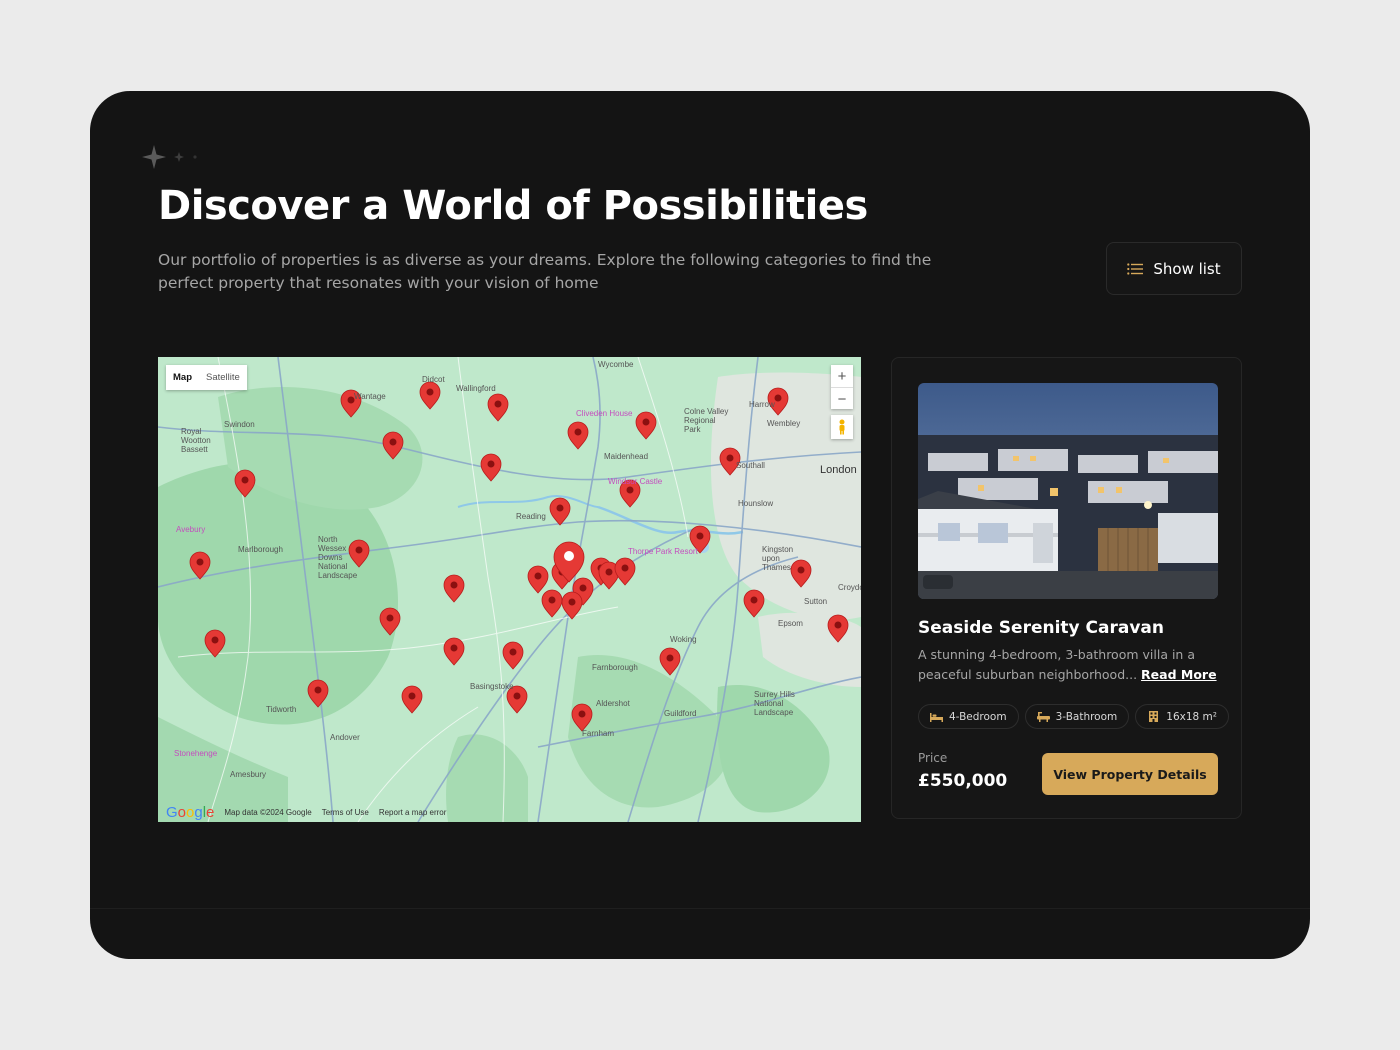  What do you see at coordinates (190, 812) in the screenshot?
I see `google-logo: Google` at bounding box center [190, 812].